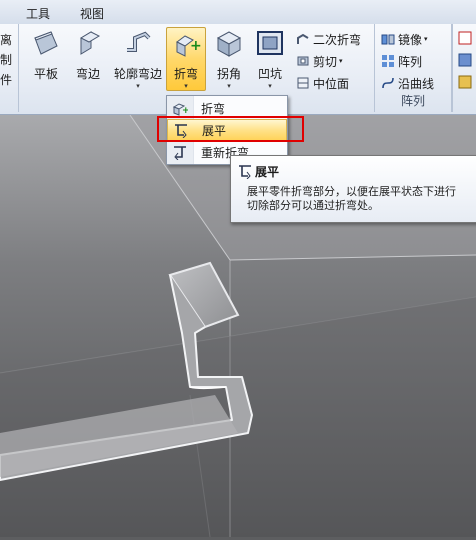 The width and height of the screenshot is (476, 540). Describe the element at coordinates (138, 59) in the screenshot. I see `contour-flange-button: 轮廓弯边 ▾` at that location.